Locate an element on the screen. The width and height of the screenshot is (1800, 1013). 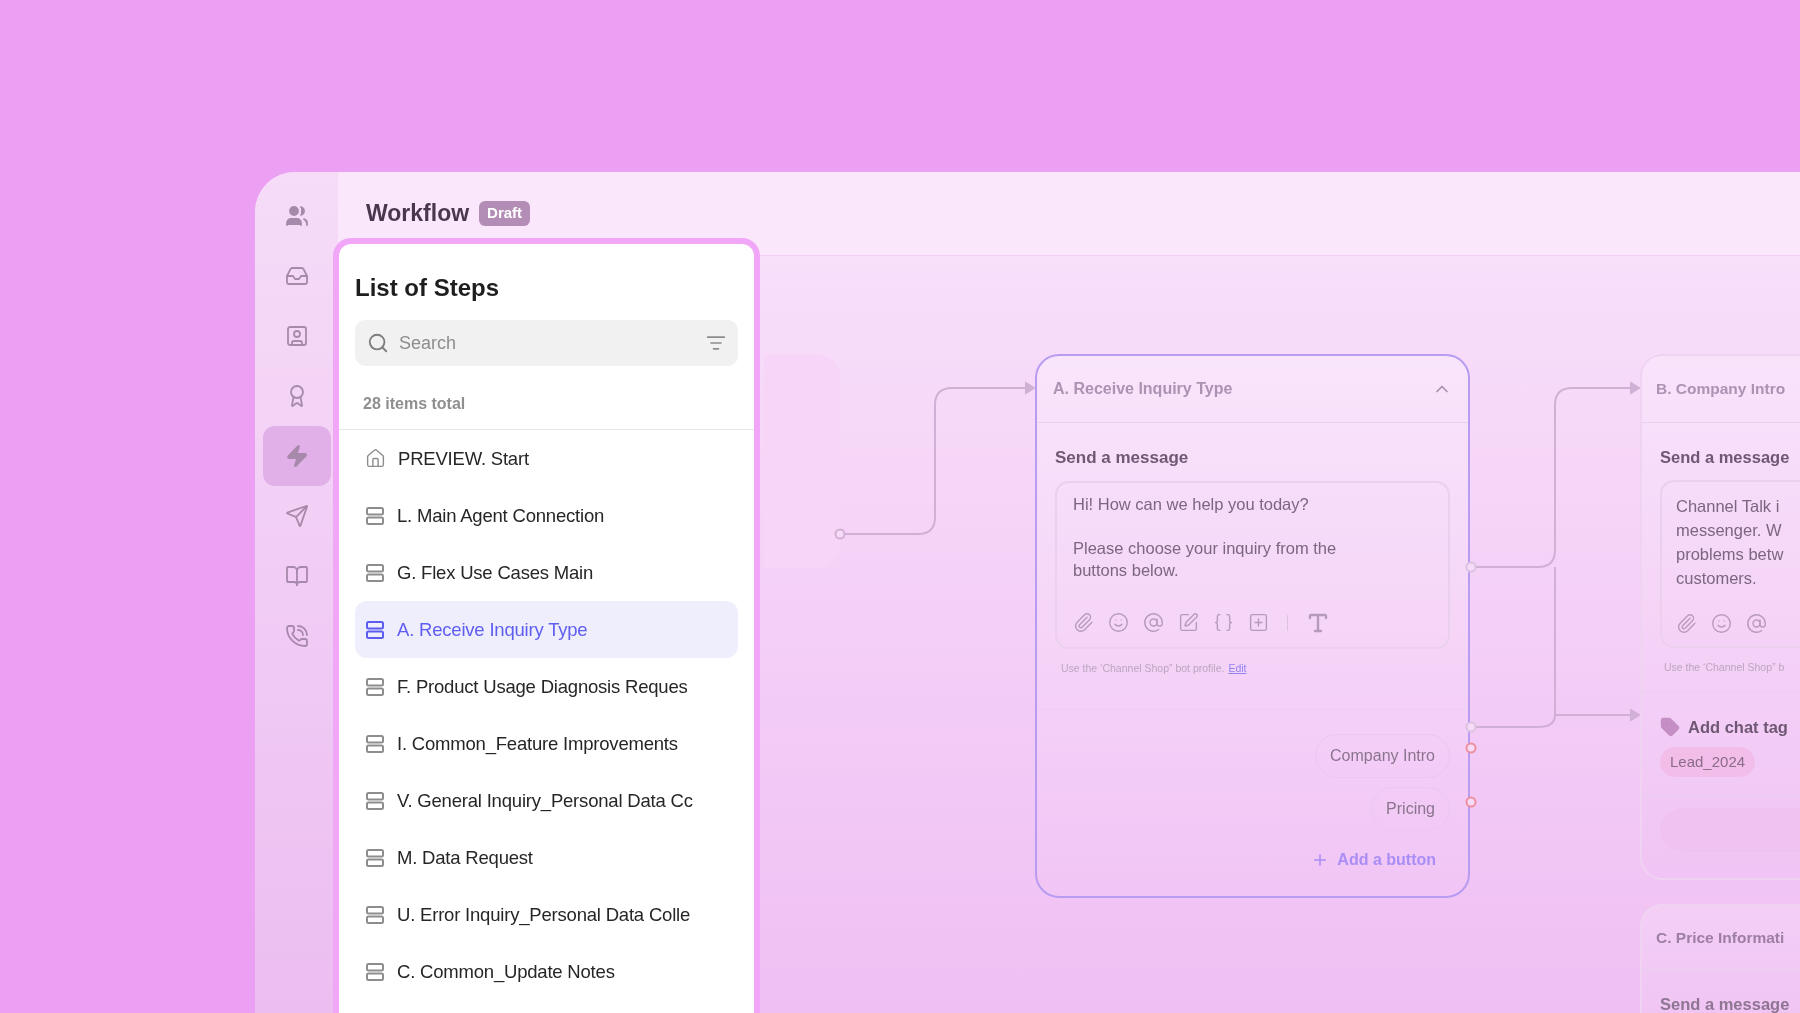
message-editor: Hi! How can we help you today? Please choose your inquiry from the buttons below. is located at coordinates (1252, 564).